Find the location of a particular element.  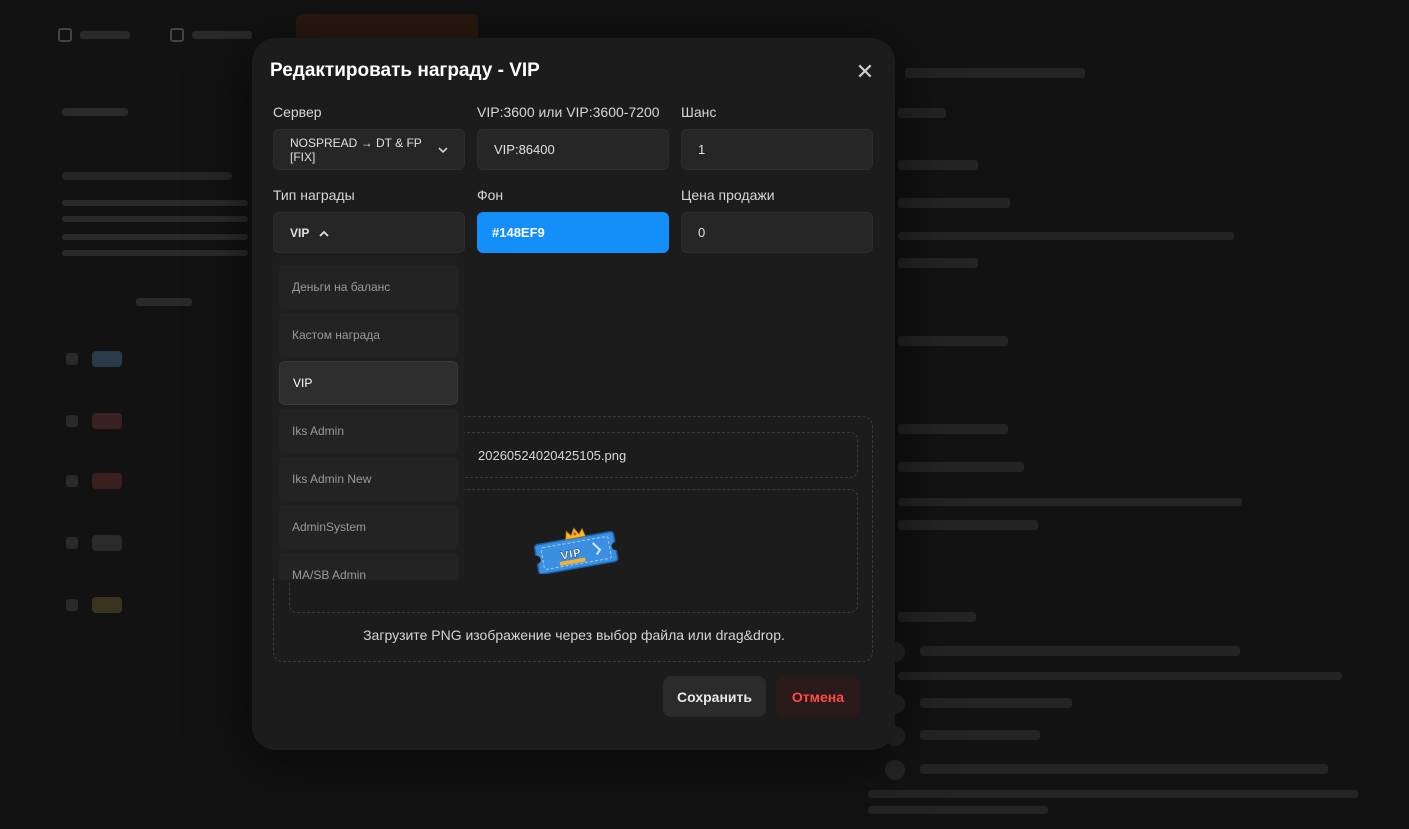

dropdown-option-selected: VIP is located at coordinates (368, 383).